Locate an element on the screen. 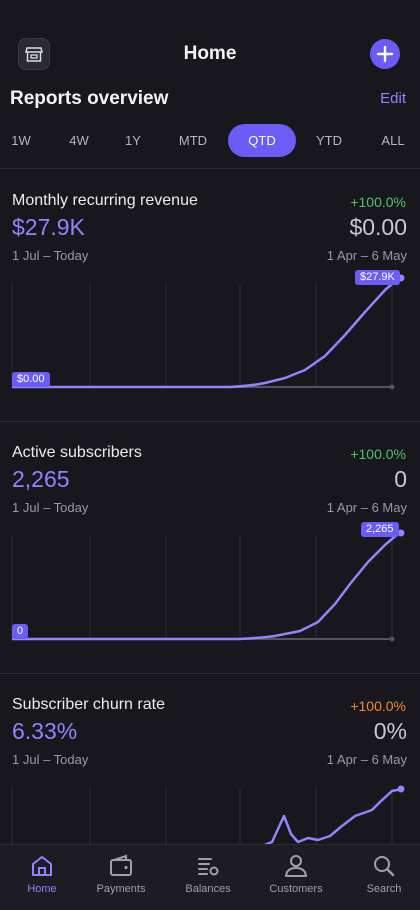 The width and height of the screenshot is (420, 910). divider is located at coordinates (210, 168).